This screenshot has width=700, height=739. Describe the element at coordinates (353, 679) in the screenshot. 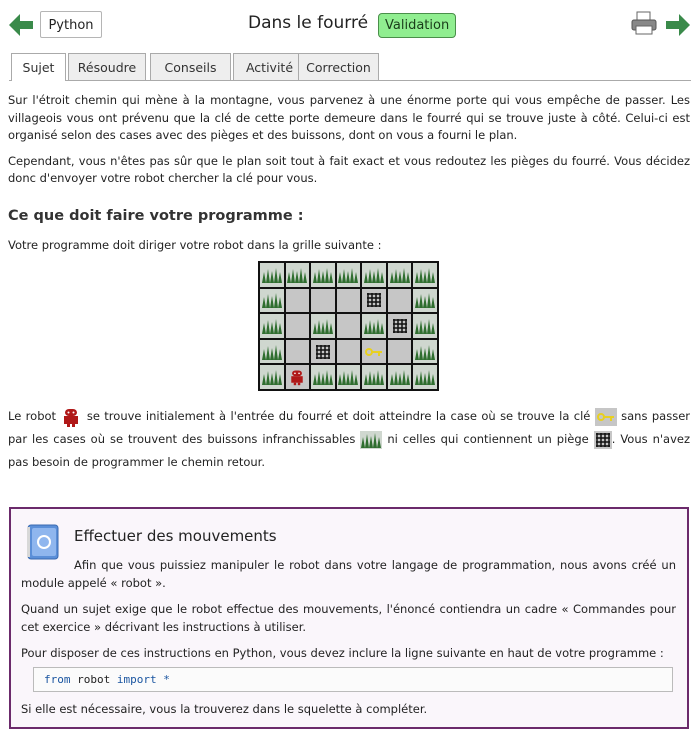

I see `code-snippet: from robot import *` at that location.